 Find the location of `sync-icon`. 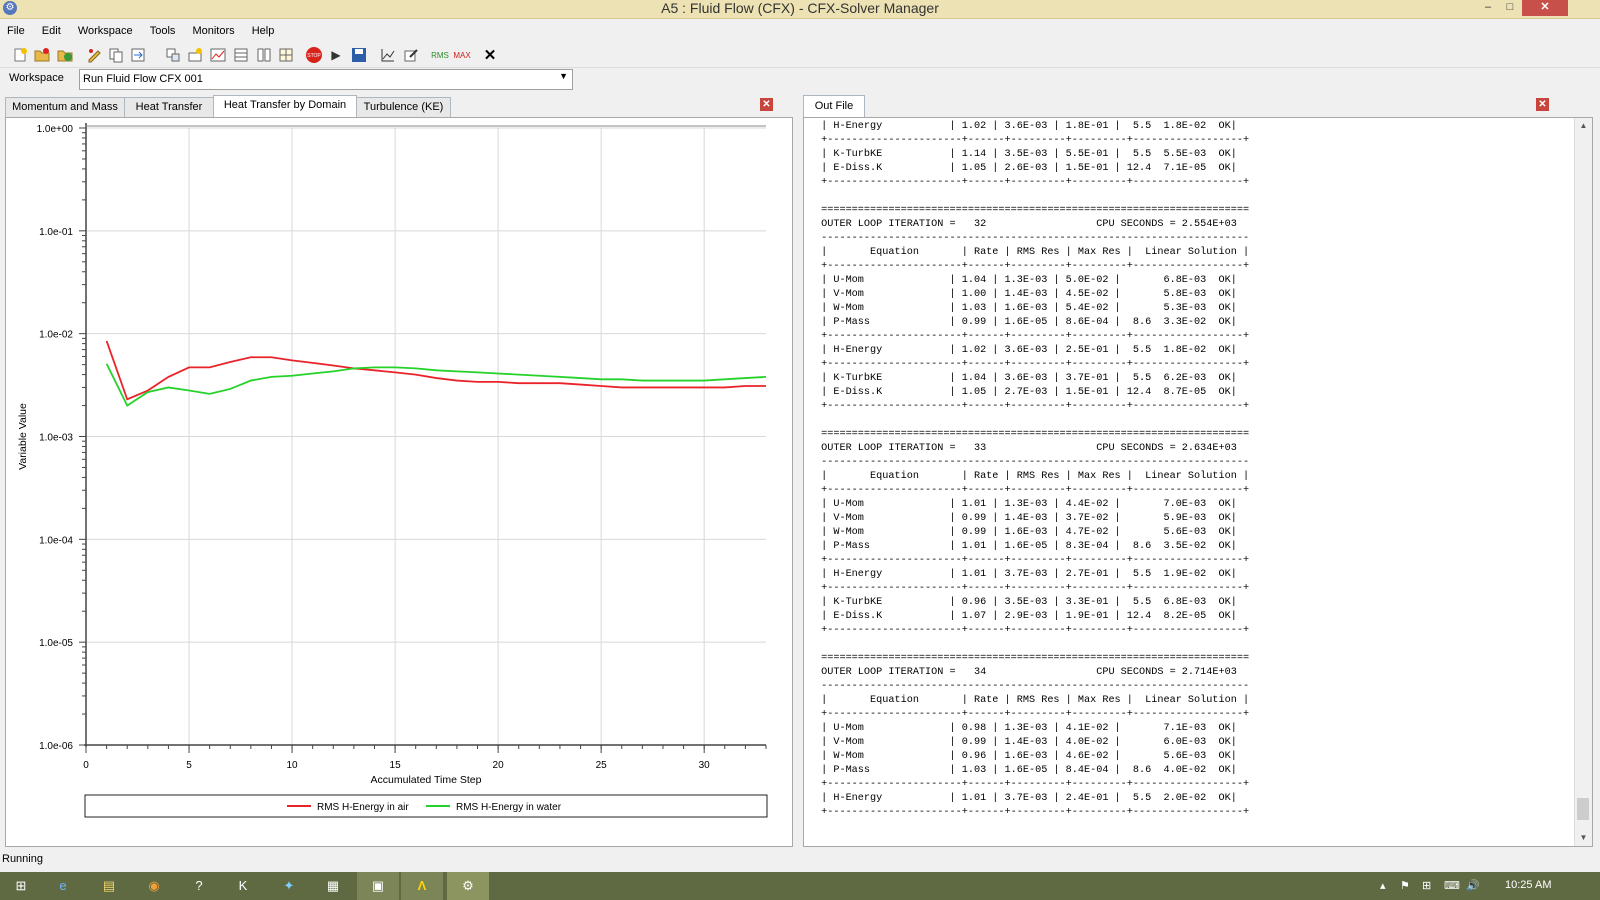

sync-icon is located at coordinates (138, 55).